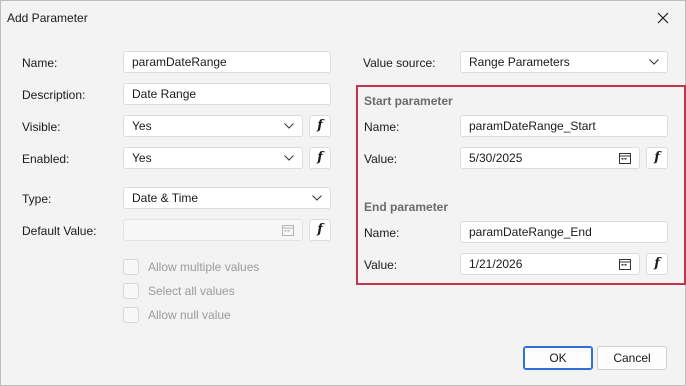 The width and height of the screenshot is (686, 386). Describe the element at coordinates (382, 233) in the screenshot. I see `end-name-label: Name:` at that location.